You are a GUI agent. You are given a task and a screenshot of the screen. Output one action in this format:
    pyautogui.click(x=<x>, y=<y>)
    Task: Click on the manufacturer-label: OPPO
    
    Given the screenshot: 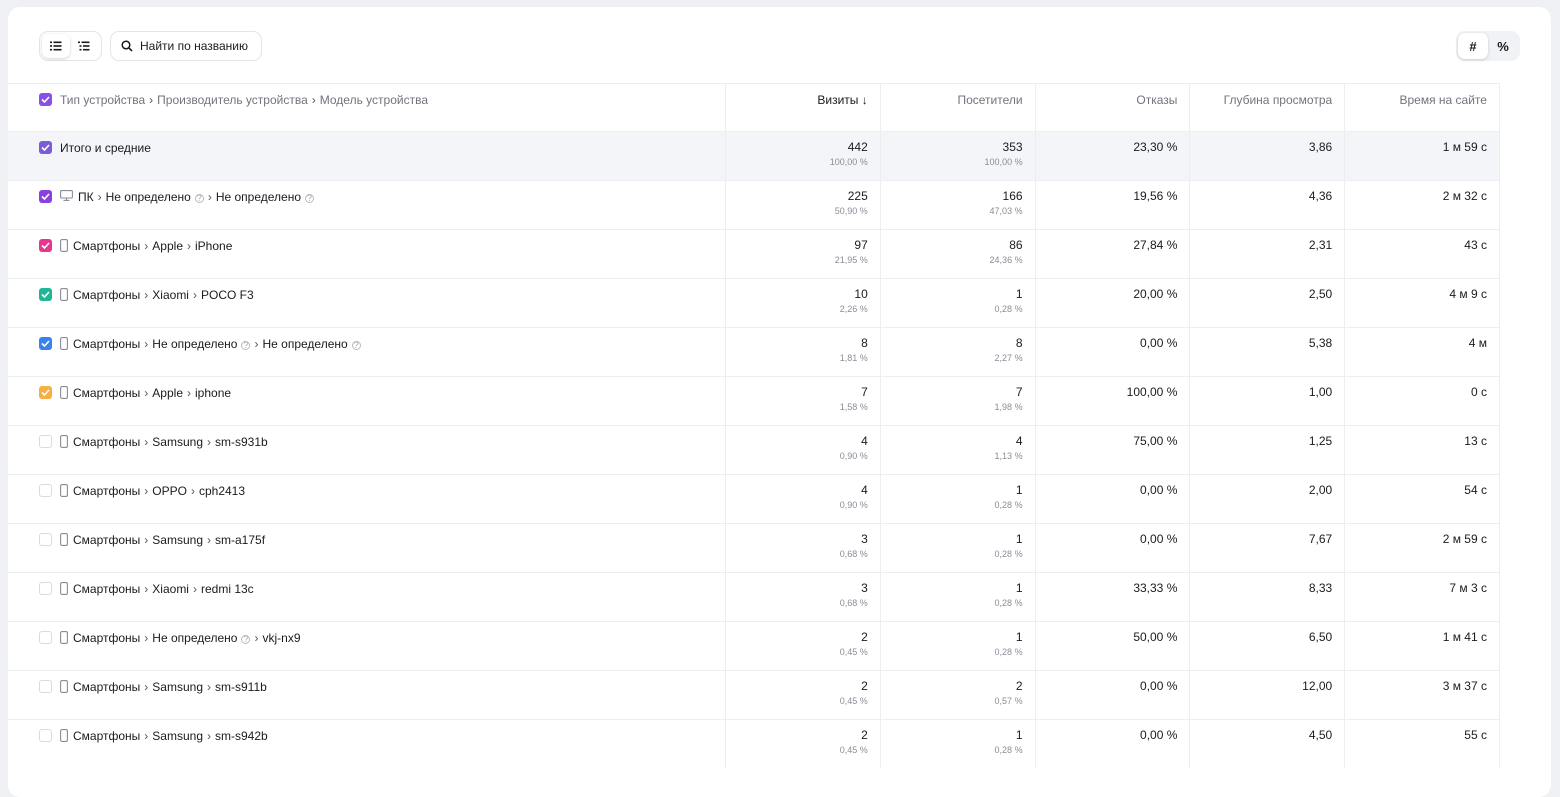 What is the action you would take?
    pyautogui.click(x=169, y=491)
    